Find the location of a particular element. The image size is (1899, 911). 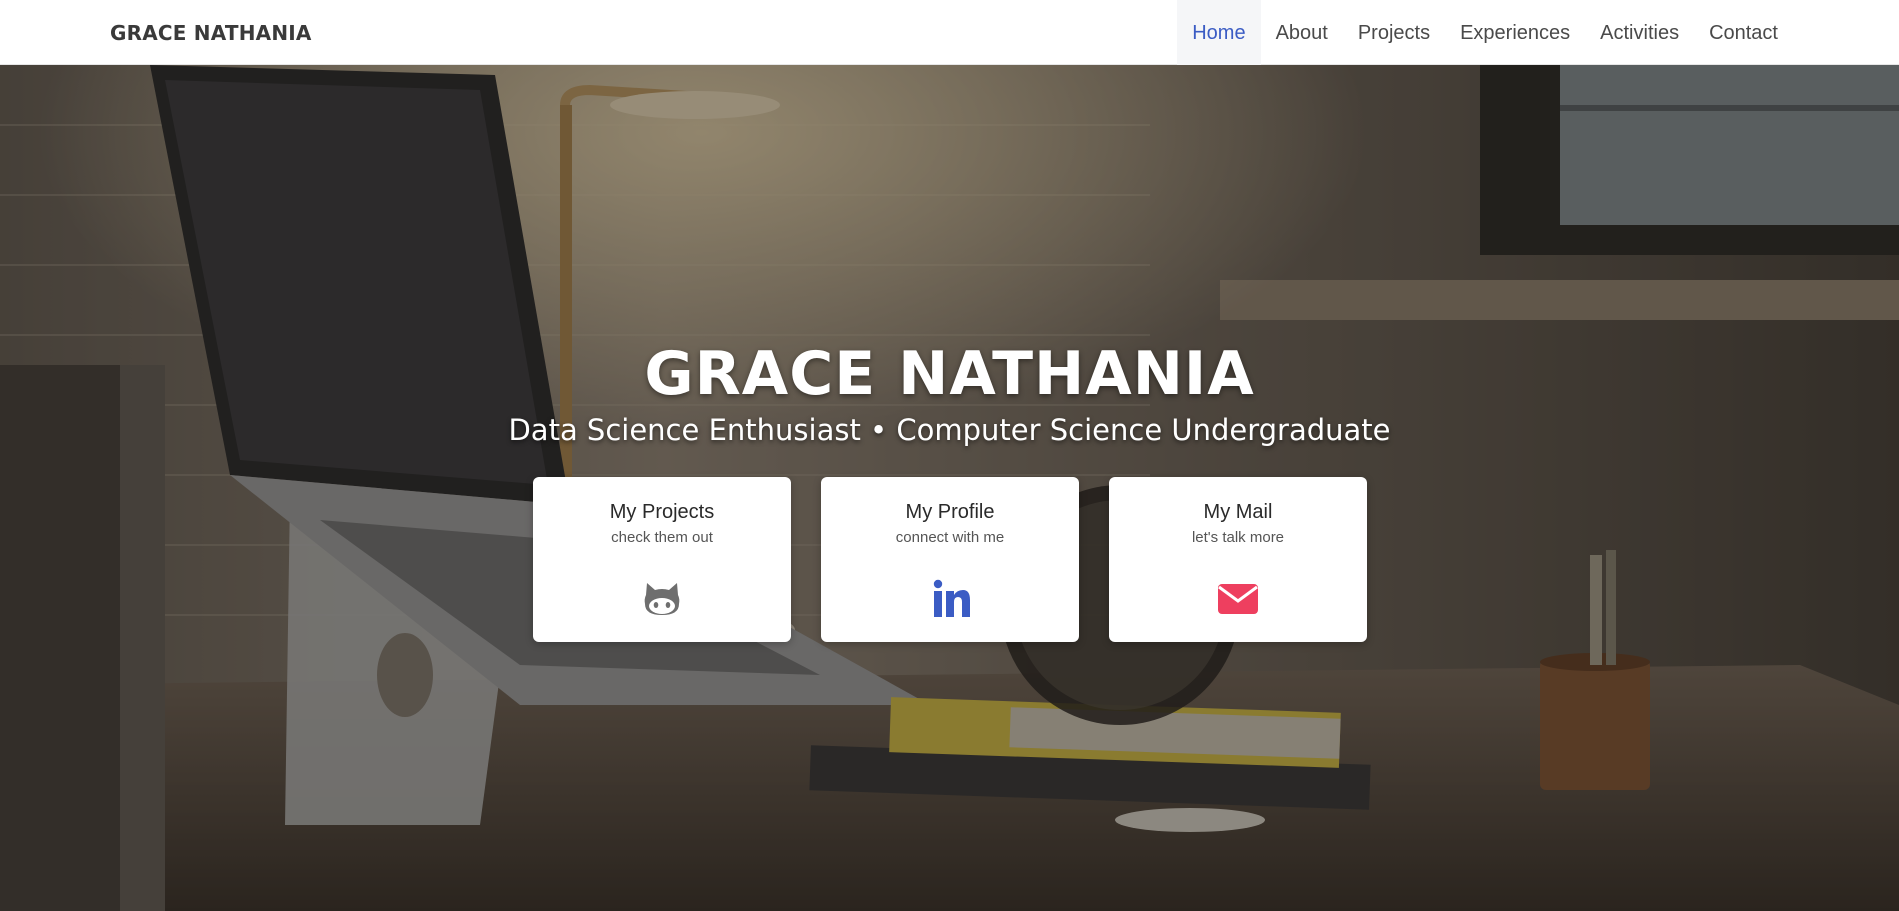

mail-icon is located at coordinates (1238, 599).